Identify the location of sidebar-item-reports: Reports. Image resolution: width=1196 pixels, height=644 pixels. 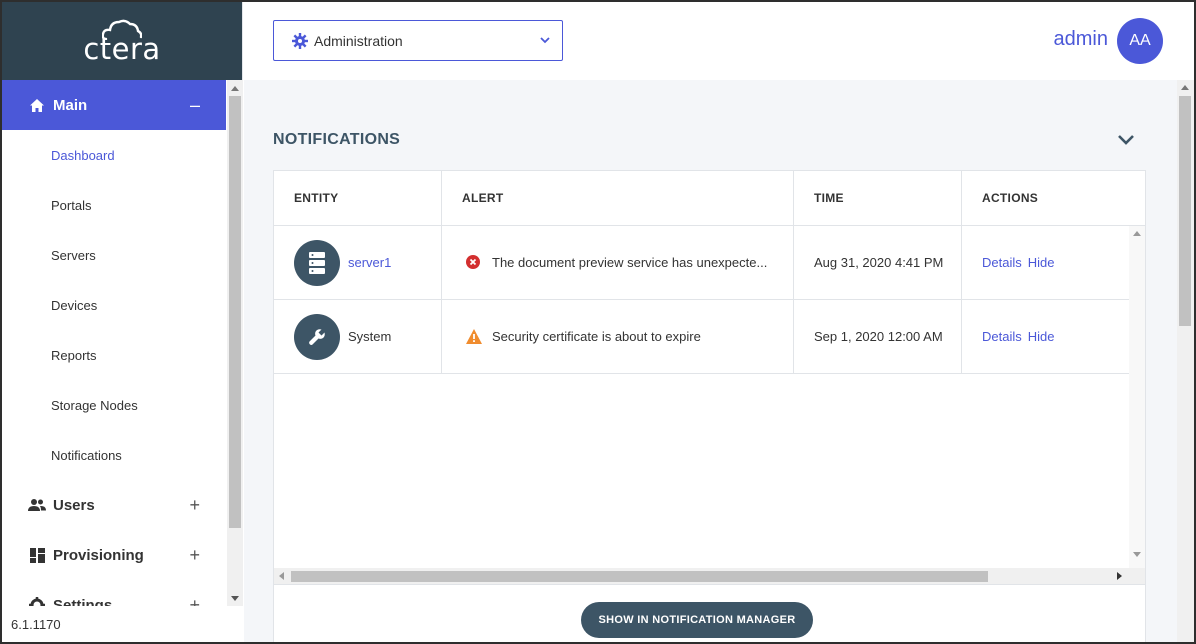
(114, 355).